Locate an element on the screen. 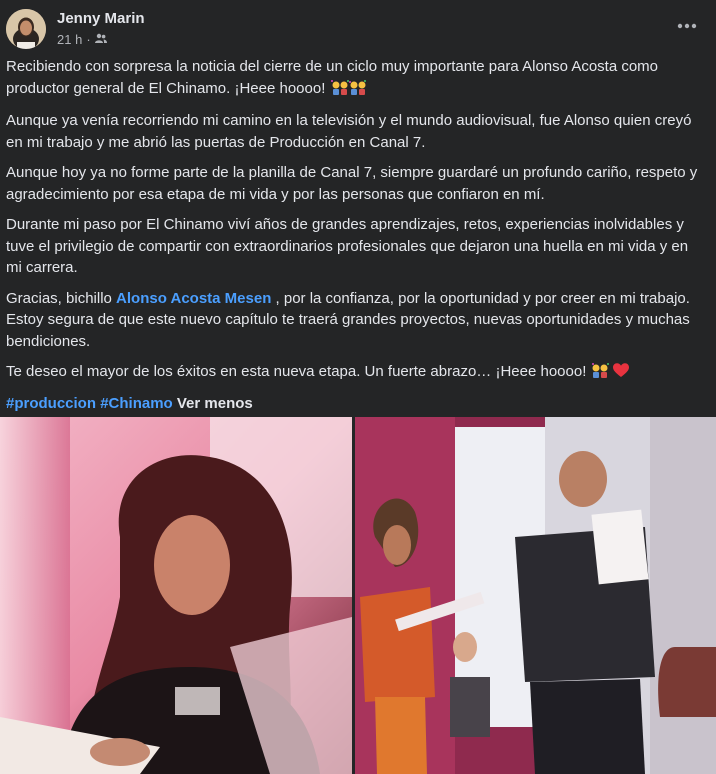  paragraph-5-before: Gracias, bichillo is located at coordinates (59, 298).